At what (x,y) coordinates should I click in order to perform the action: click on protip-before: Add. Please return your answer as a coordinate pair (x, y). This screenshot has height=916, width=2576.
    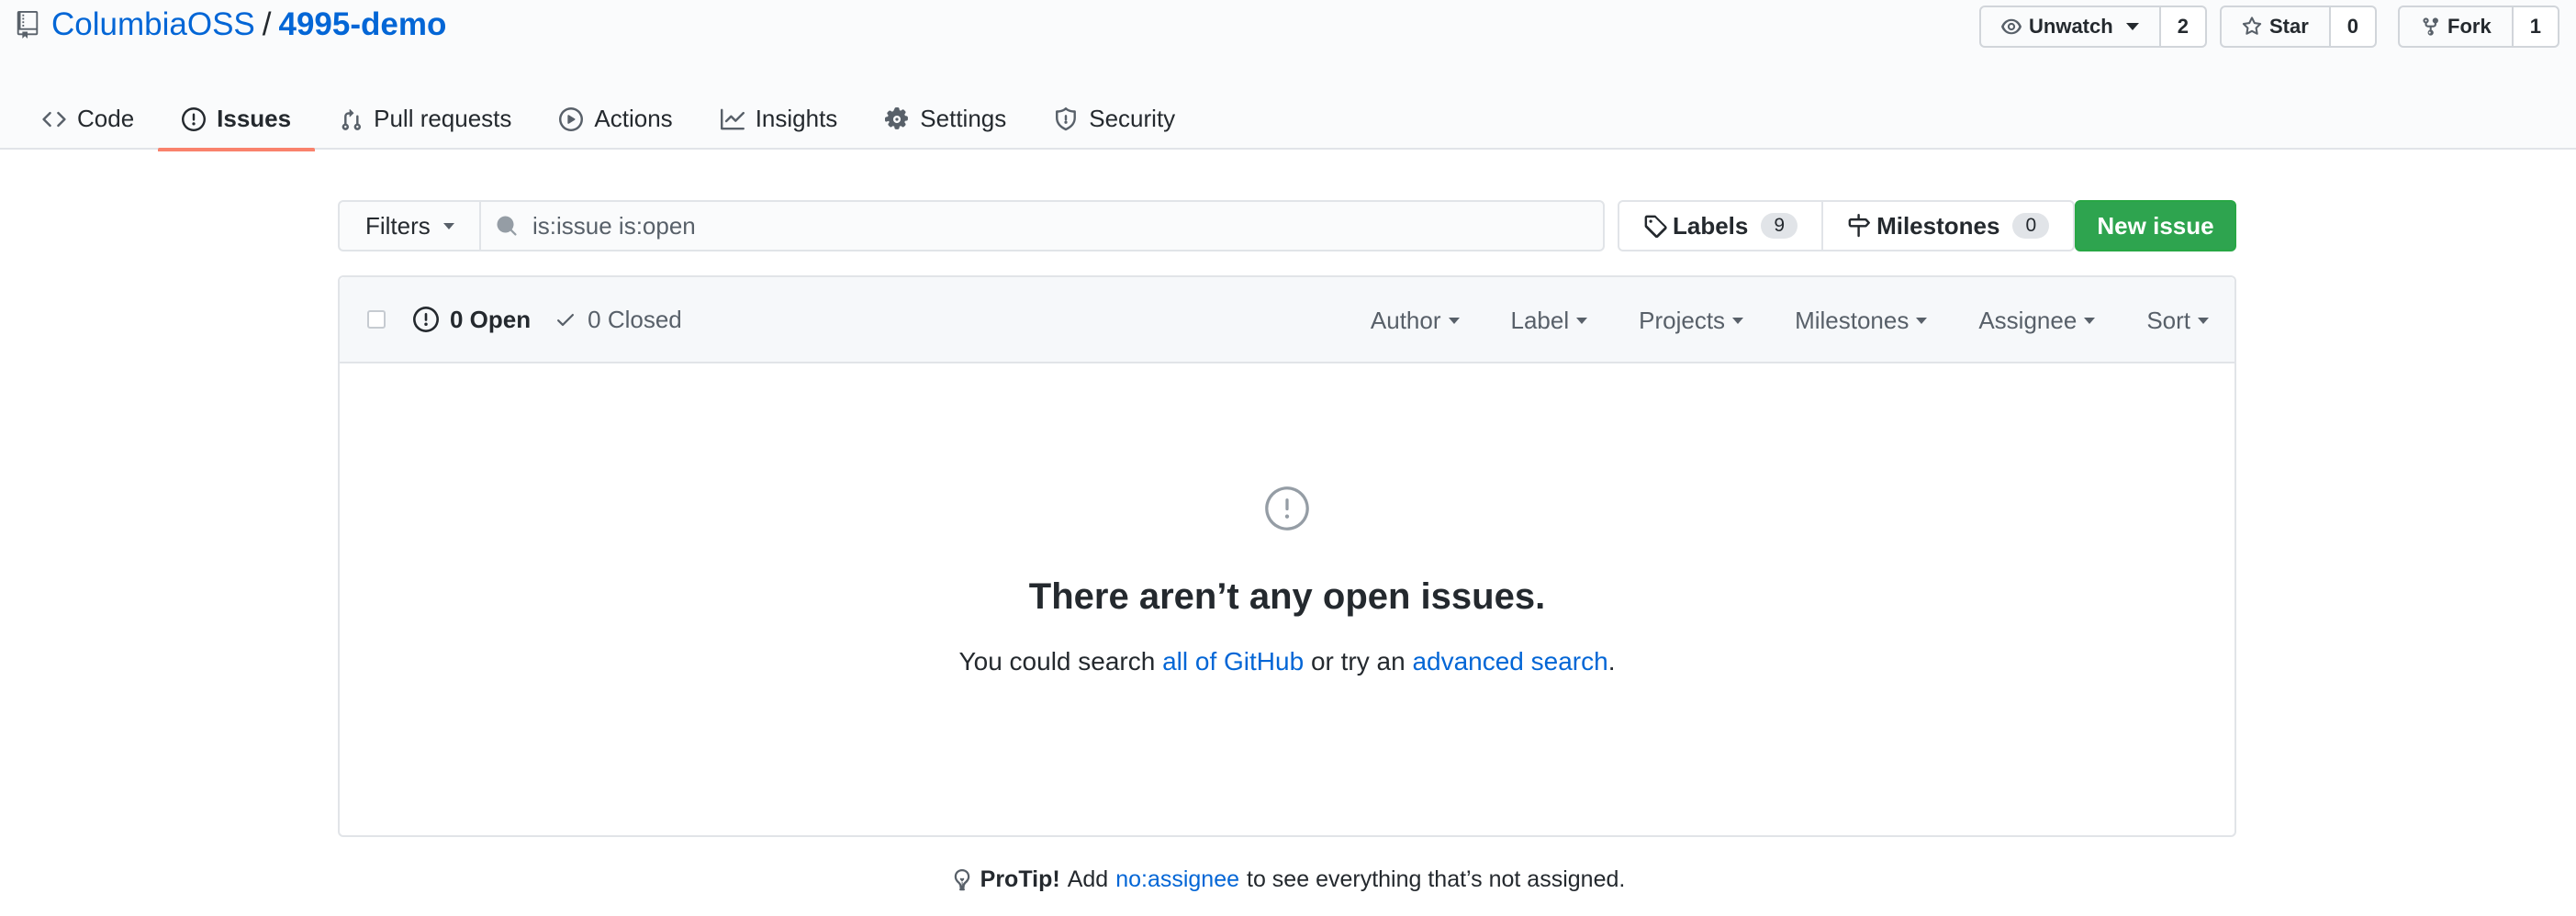
    Looking at the image, I should click on (1088, 879).